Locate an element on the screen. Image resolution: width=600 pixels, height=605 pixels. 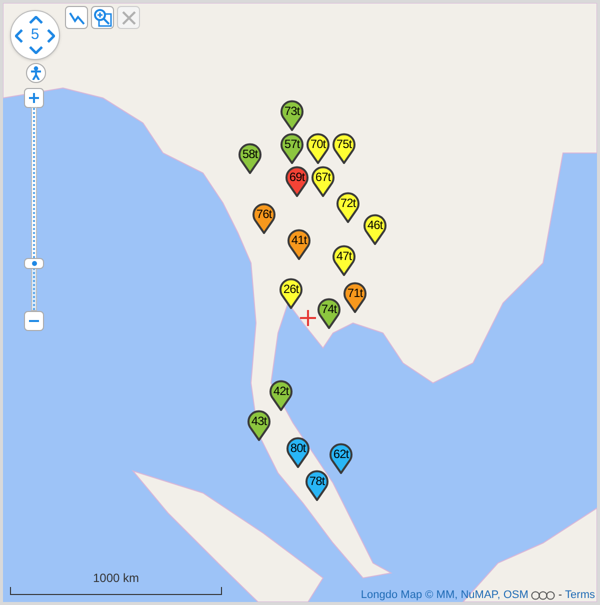
map-marker: 80t is located at coordinates (298, 452).